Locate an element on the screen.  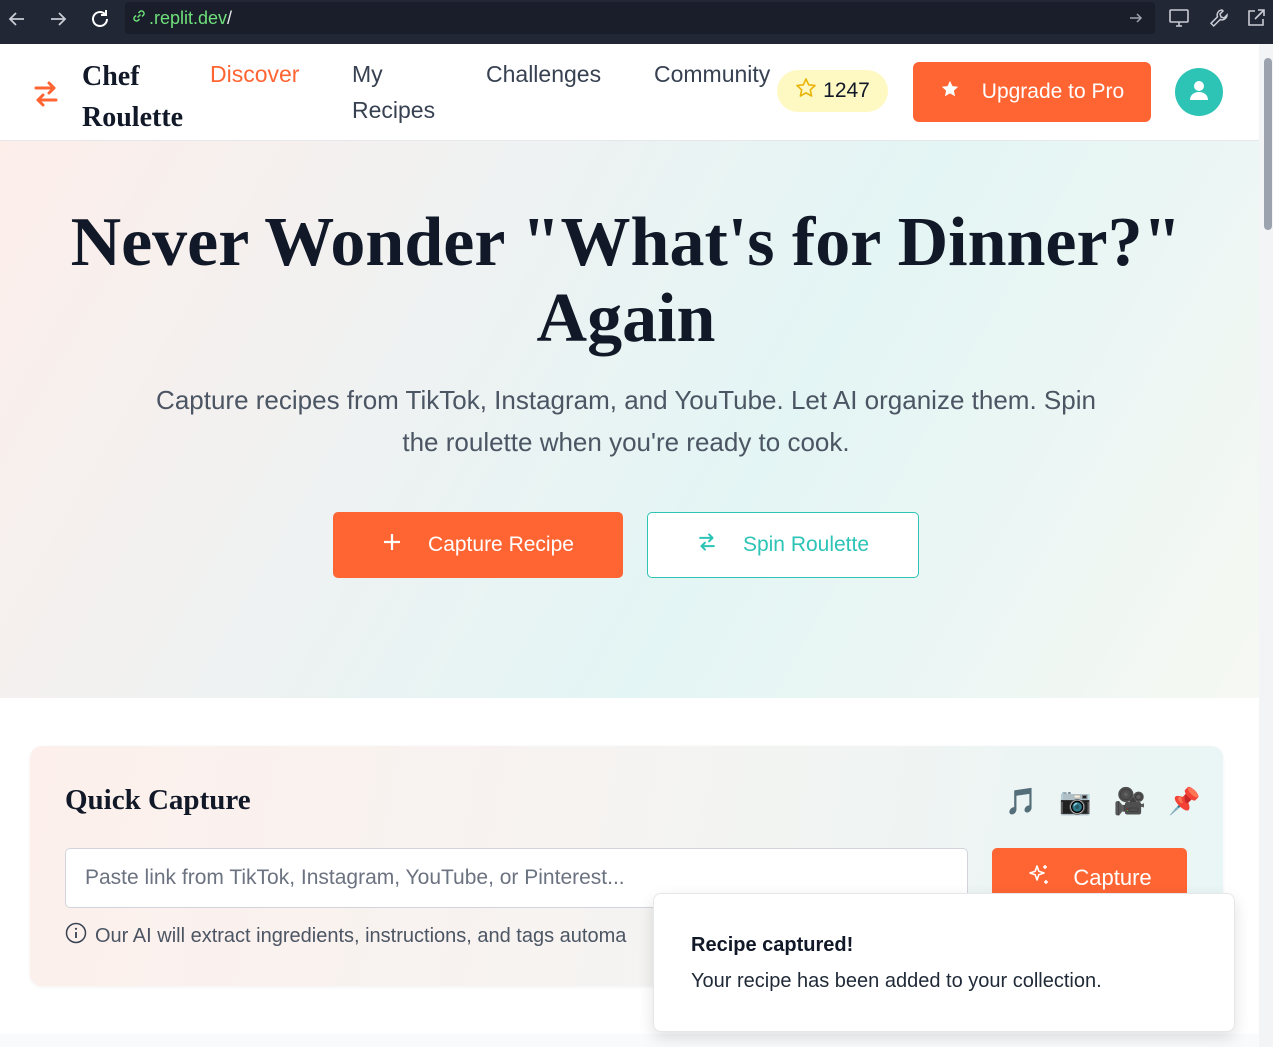
upgrade-button: Upgrade to Pro is located at coordinates (1032, 92).